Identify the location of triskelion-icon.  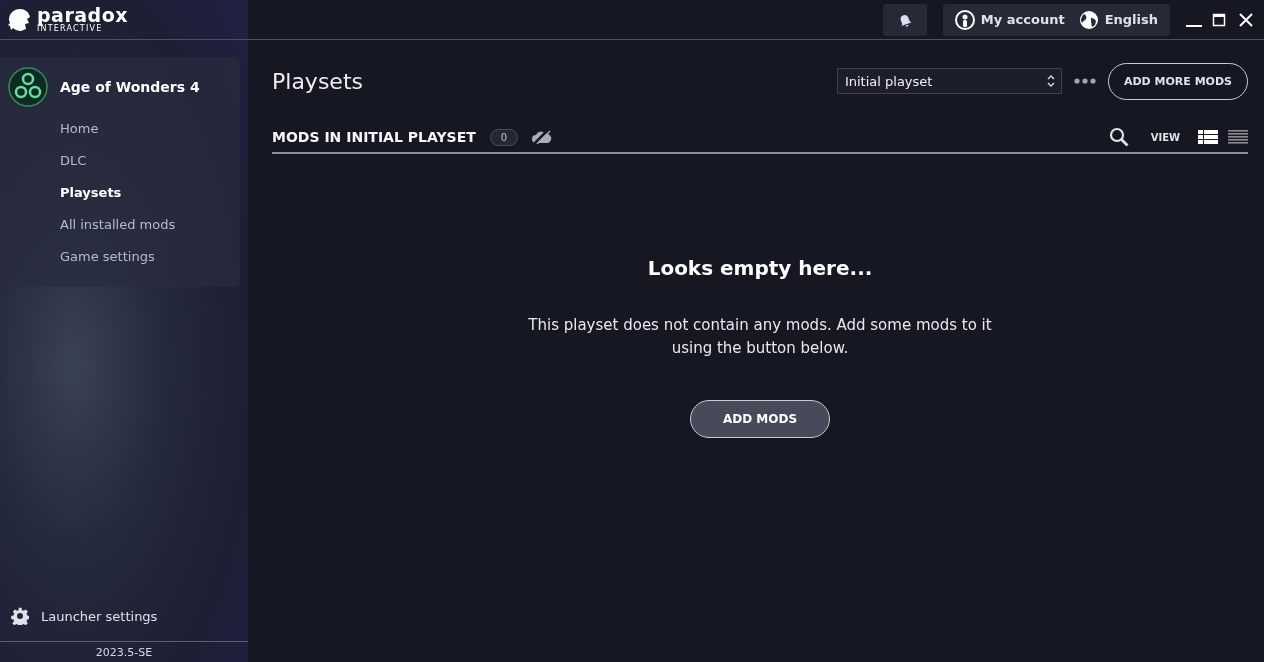
(28, 87).